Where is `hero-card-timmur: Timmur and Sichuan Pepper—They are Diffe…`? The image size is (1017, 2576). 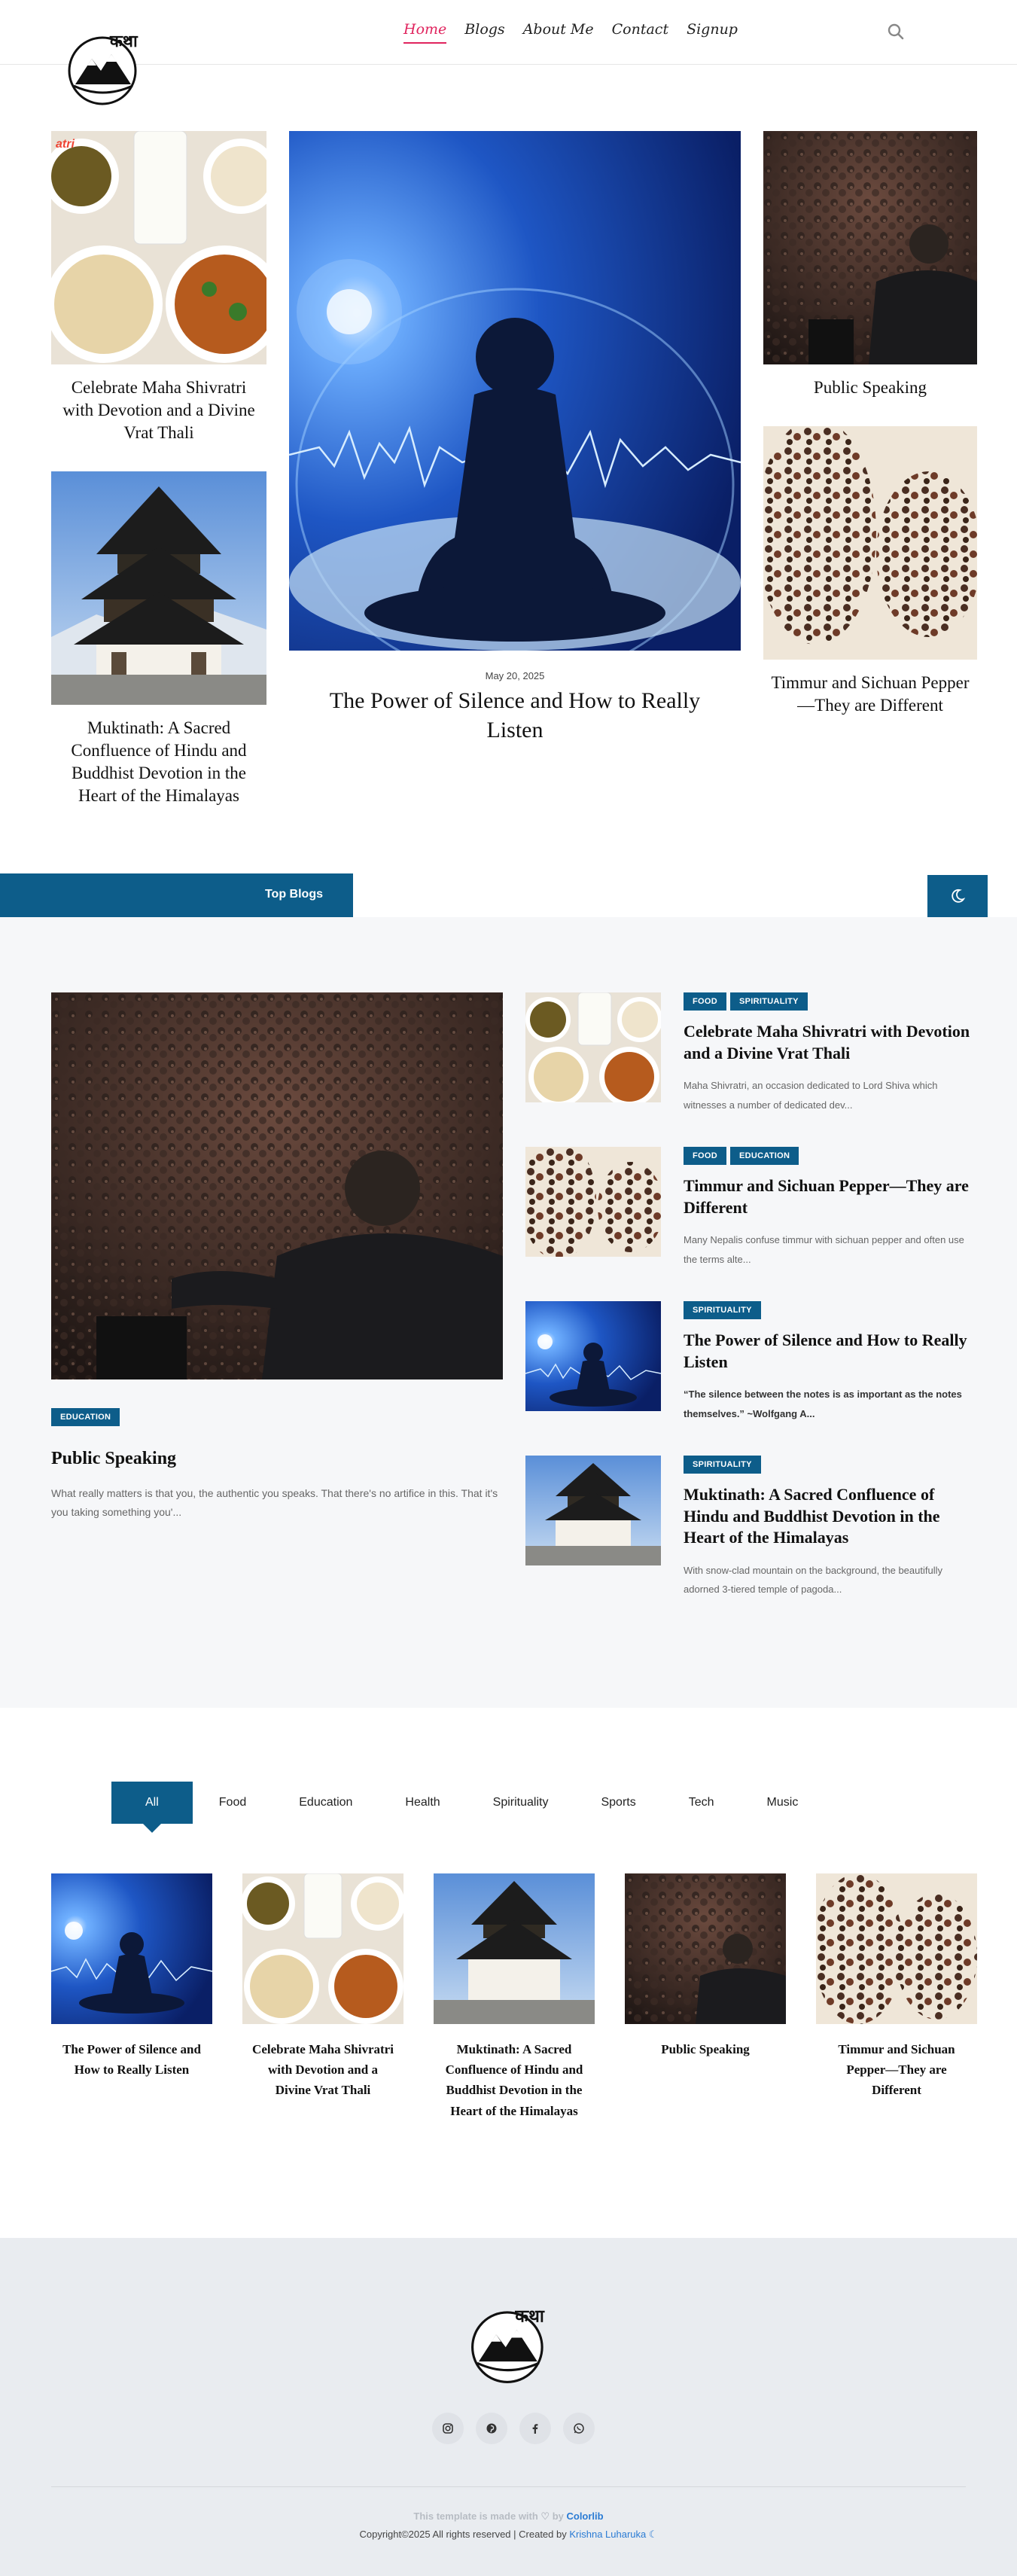 hero-card-timmur: Timmur and Sichuan Pepper—They are Diffe… is located at coordinates (870, 571).